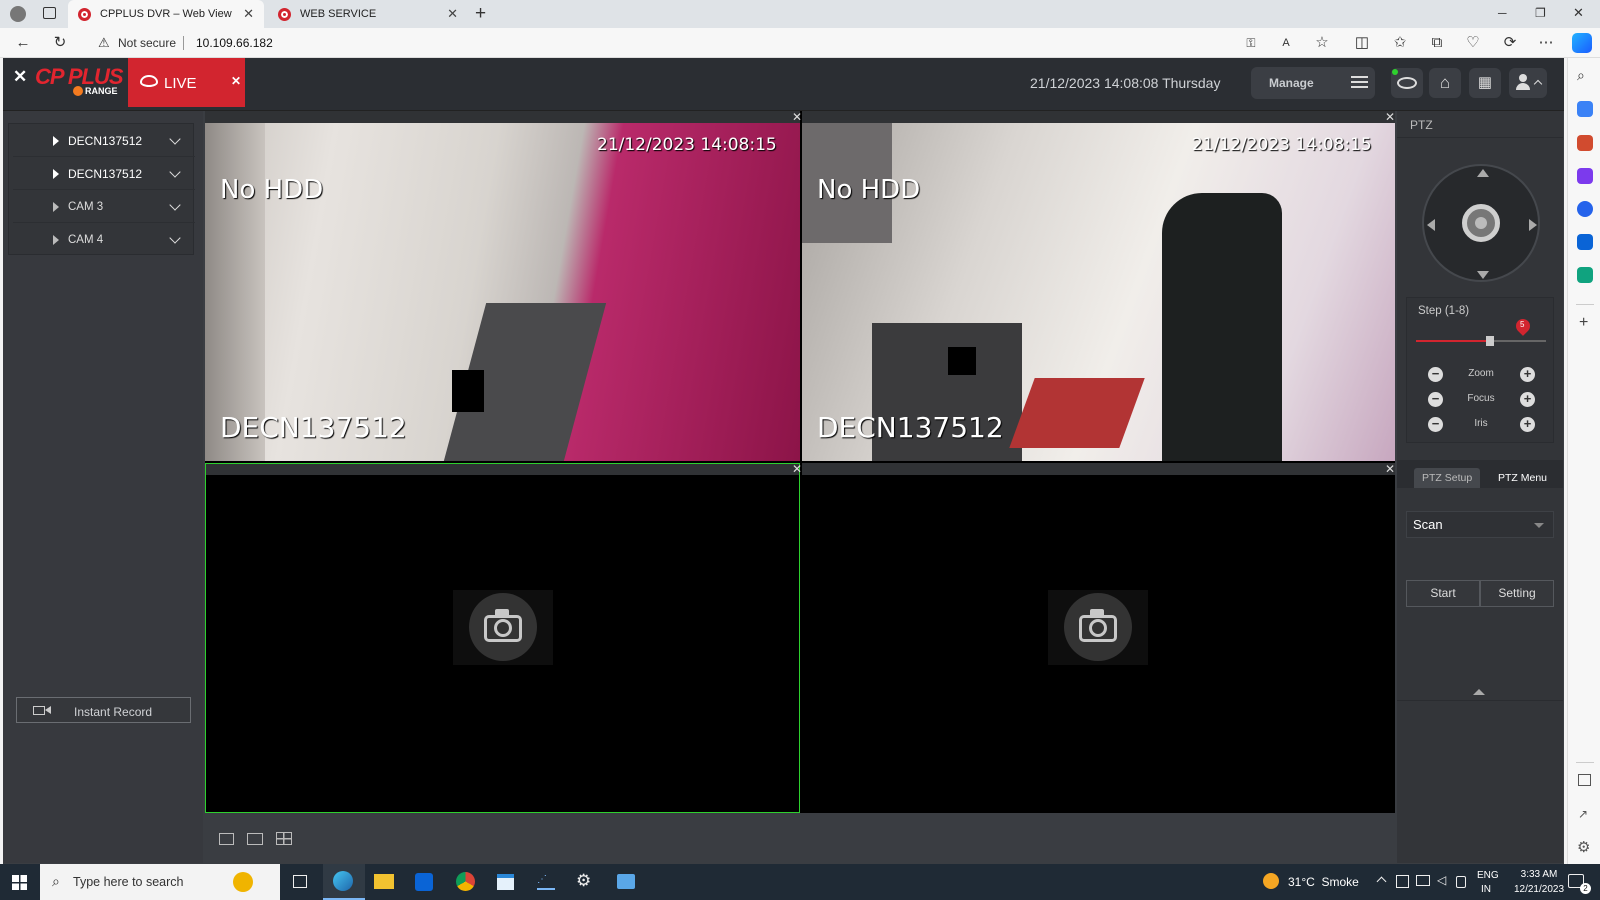  I want to click on channel-item-1: DECN137512, so click(104, 141).